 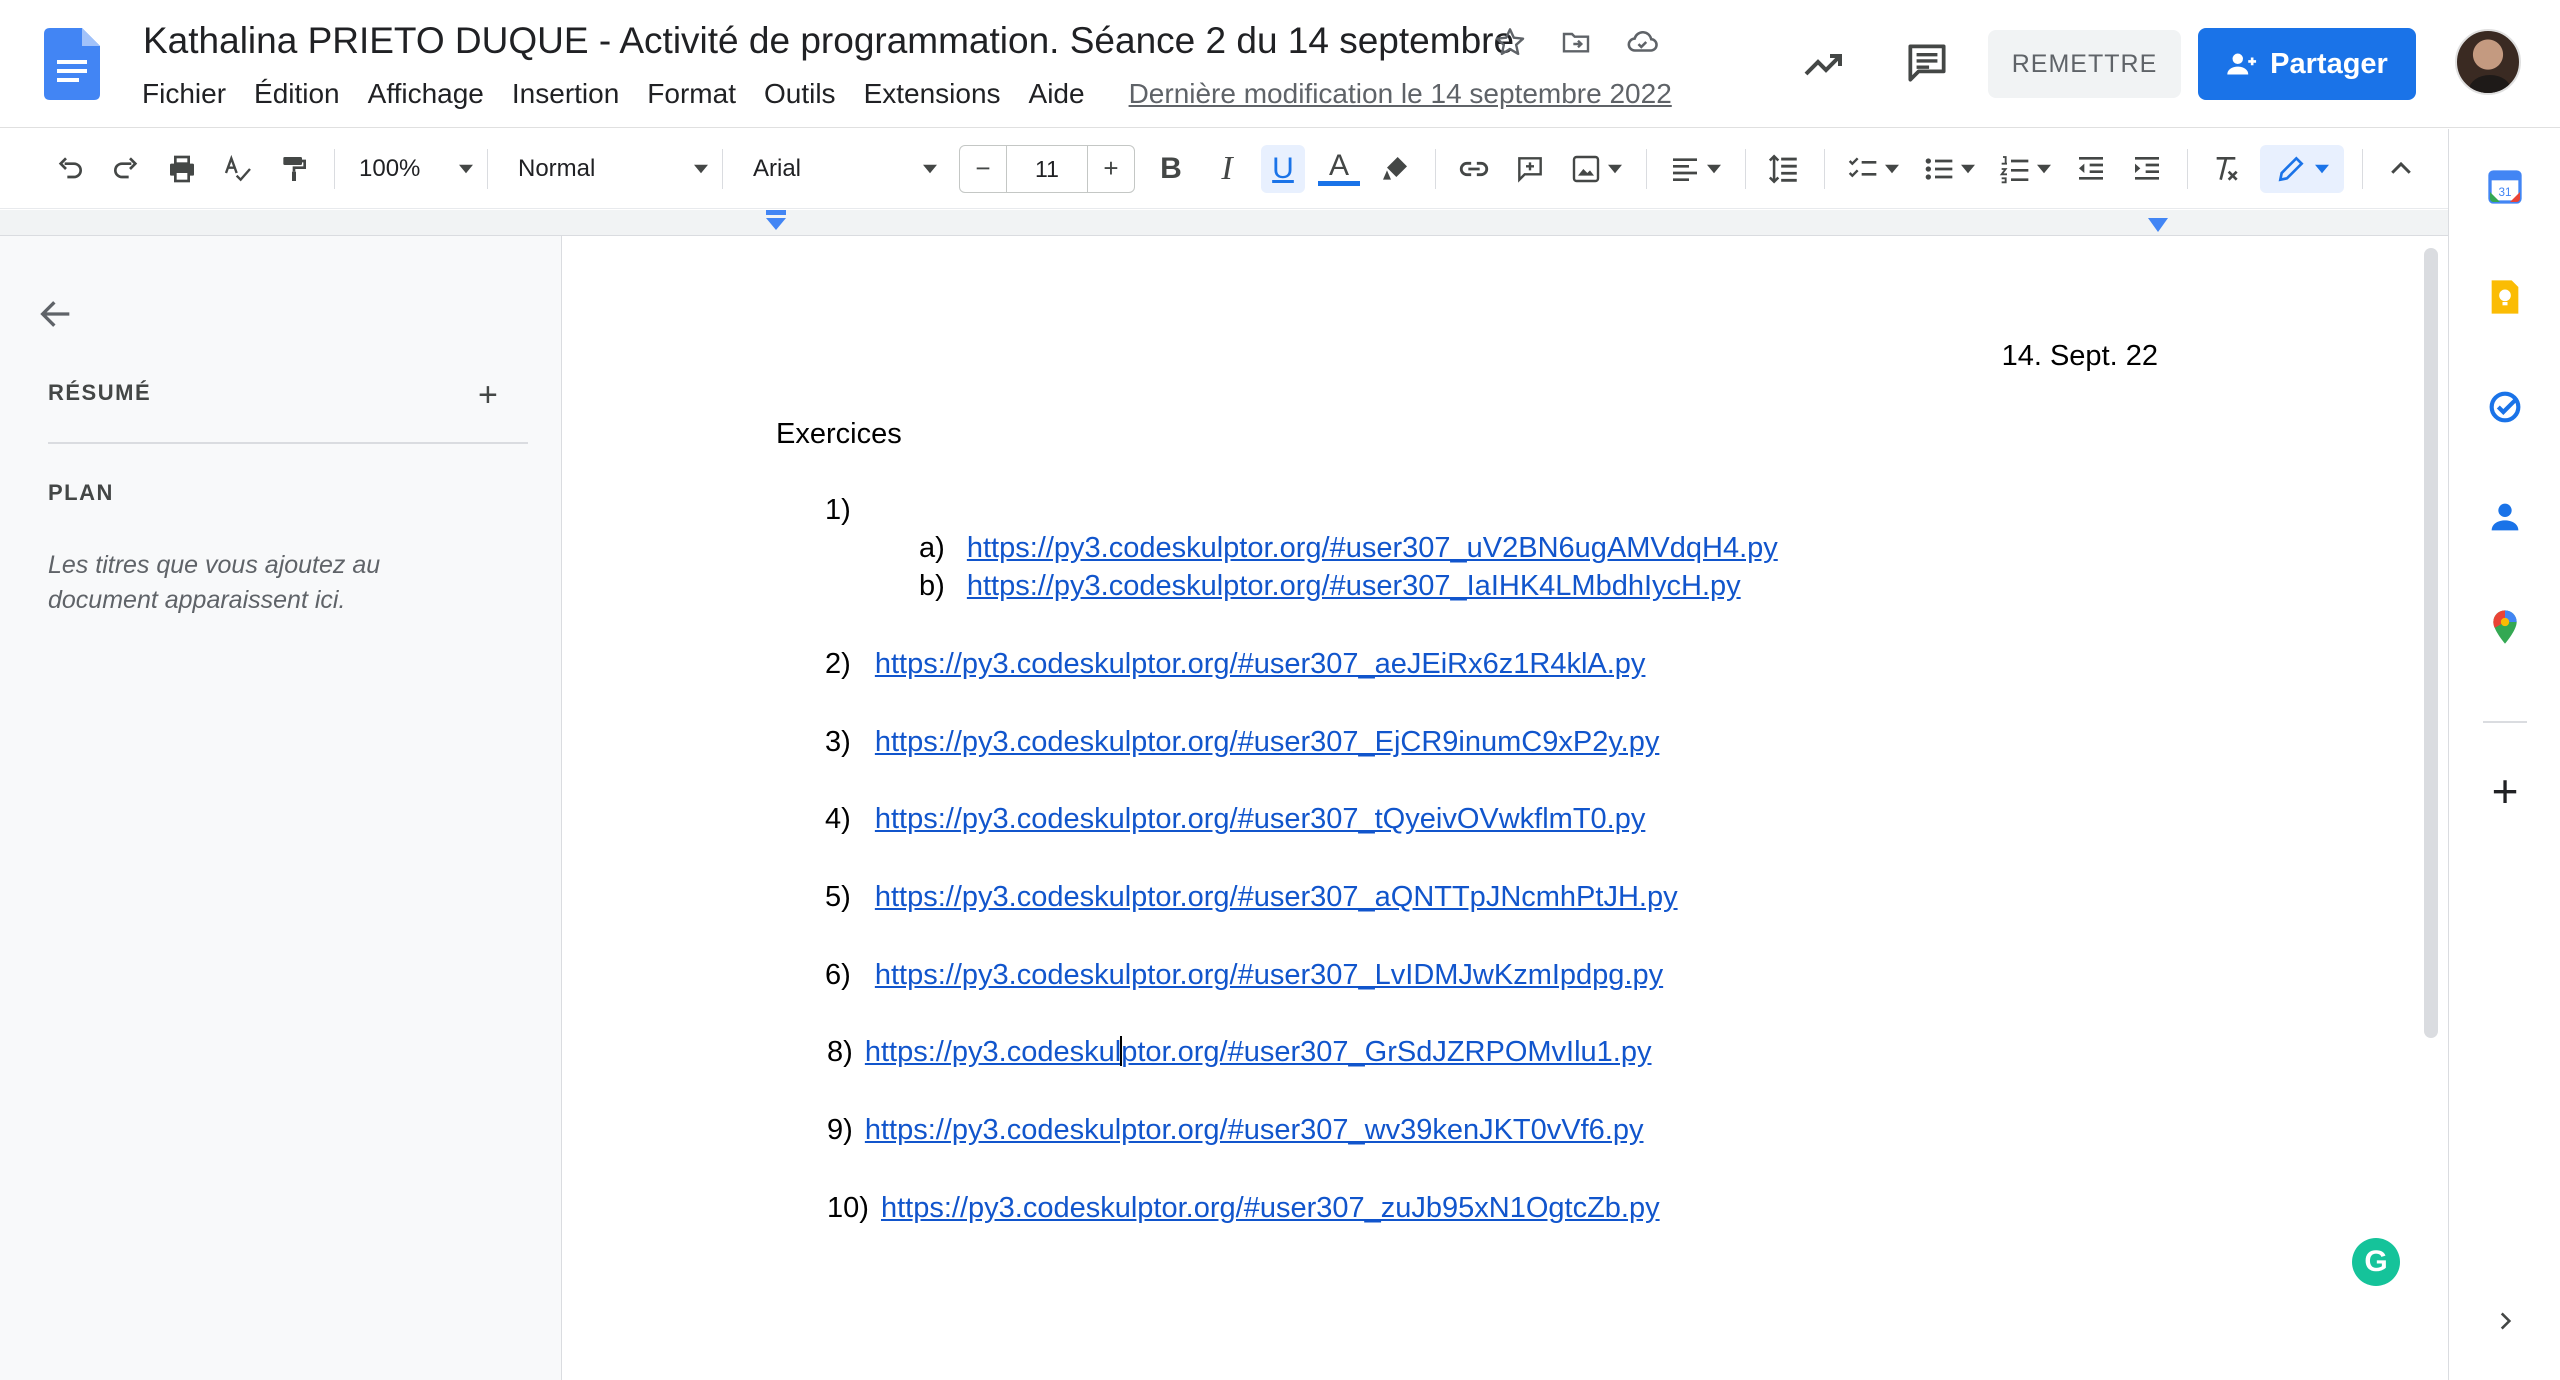 I want to click on checklist-button, so click(x=1873, y=169).